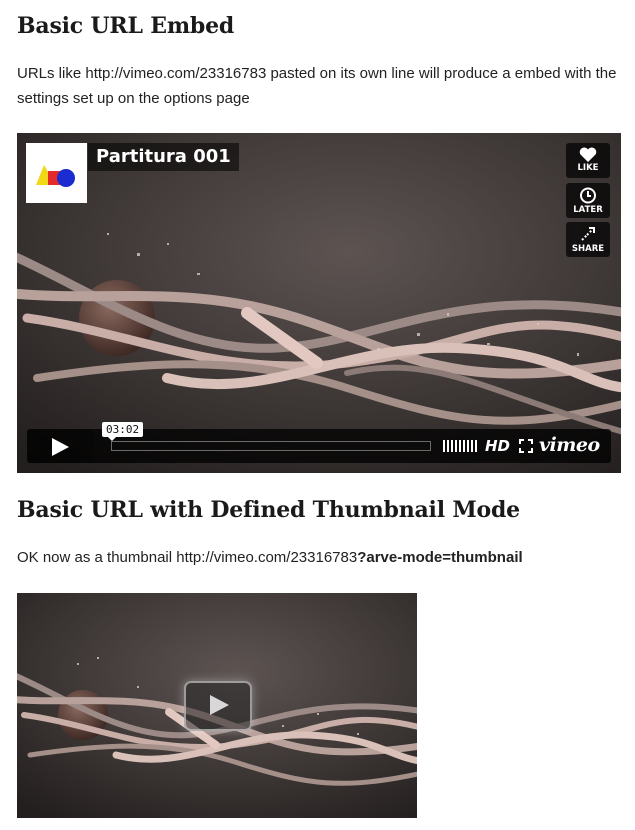  What do you see at coordinates (569, 445) in the screenshot?
I see `vimeo-logo: vimeo` at bounding box center [569, 445].